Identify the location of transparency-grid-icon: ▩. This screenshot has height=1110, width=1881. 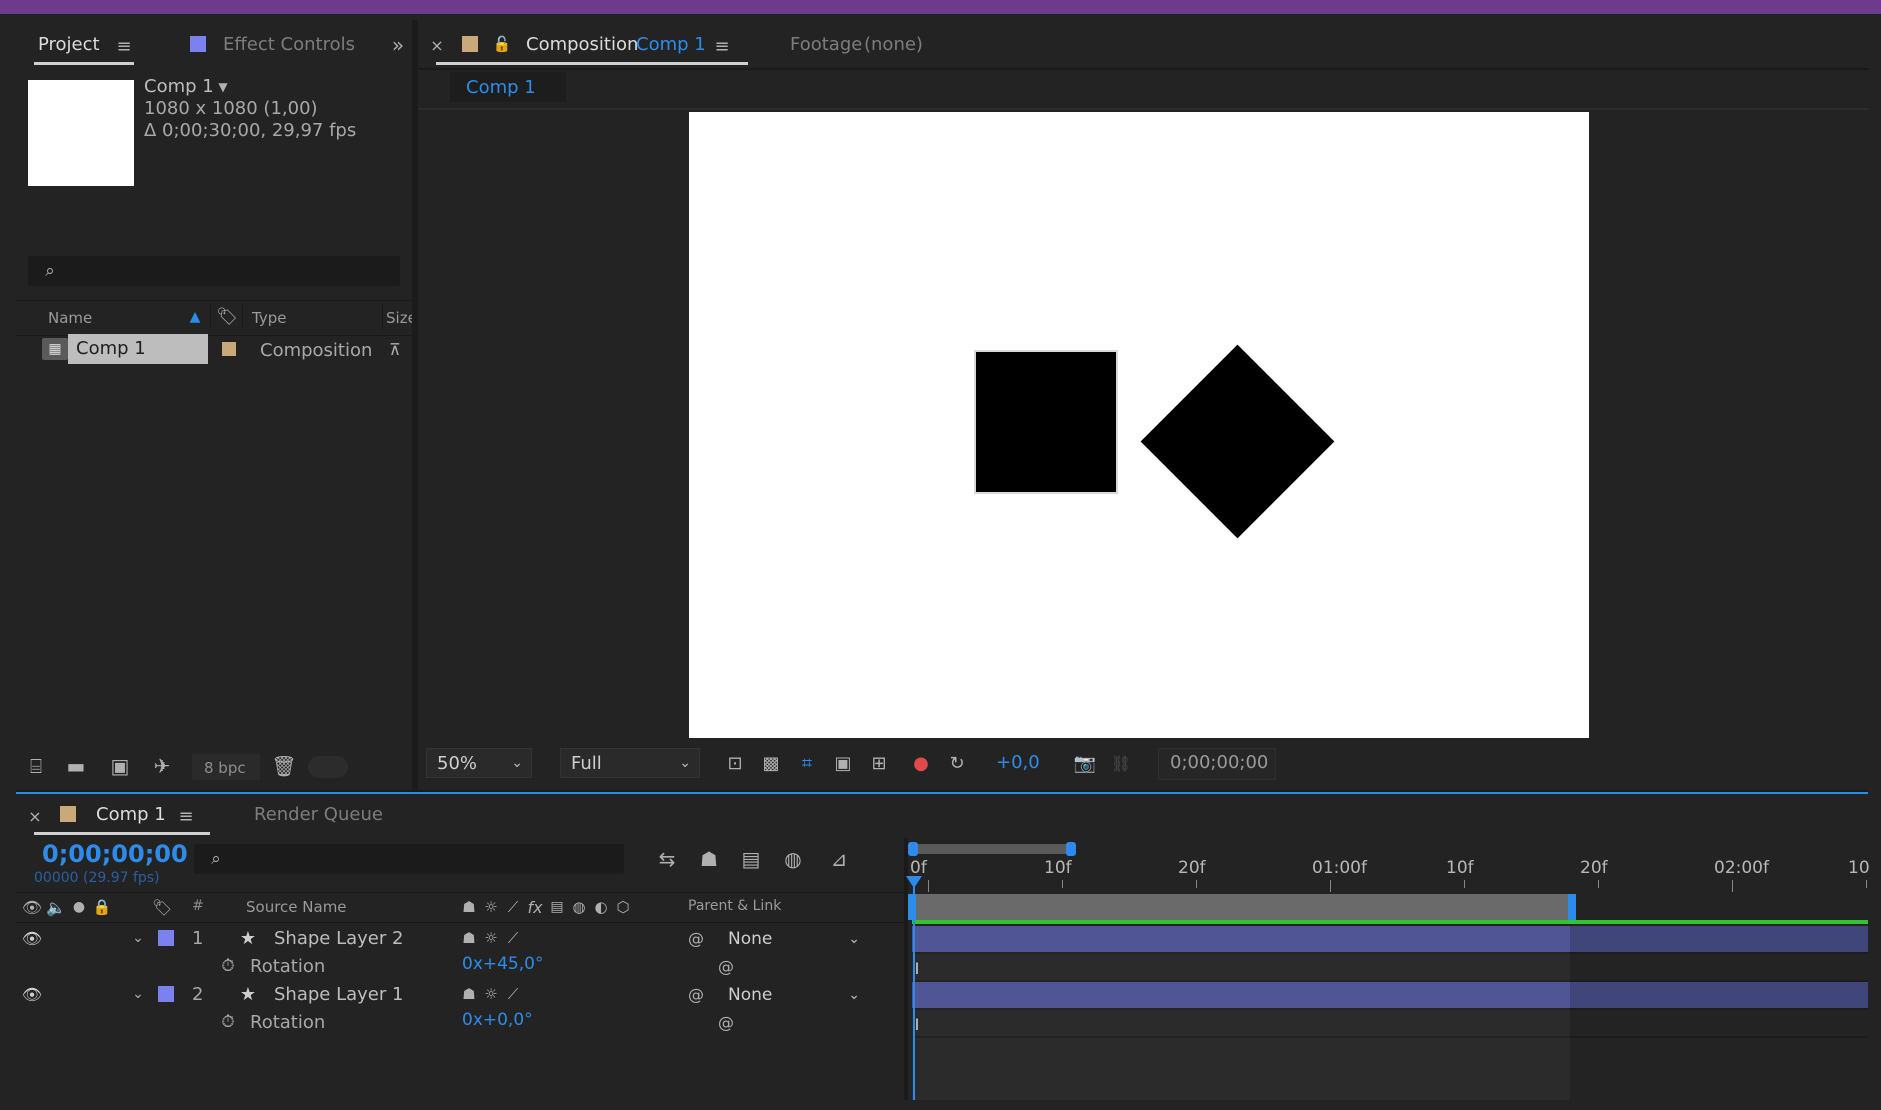
(771, 763).